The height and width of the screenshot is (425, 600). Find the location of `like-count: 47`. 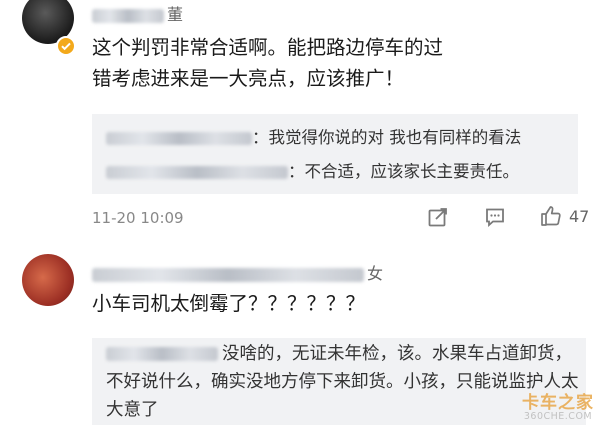

like-count: 47 is located at coordinates (579, 216).